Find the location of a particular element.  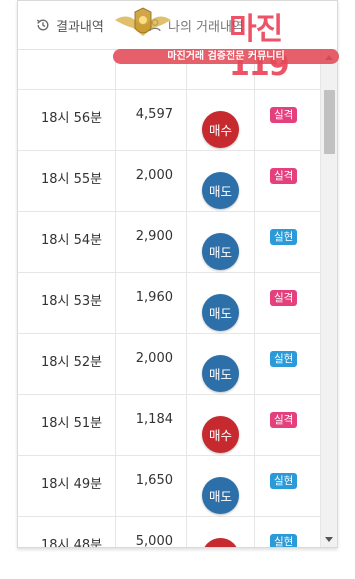

time-cell: 18시 53분 is located at coordinates (67, 303).